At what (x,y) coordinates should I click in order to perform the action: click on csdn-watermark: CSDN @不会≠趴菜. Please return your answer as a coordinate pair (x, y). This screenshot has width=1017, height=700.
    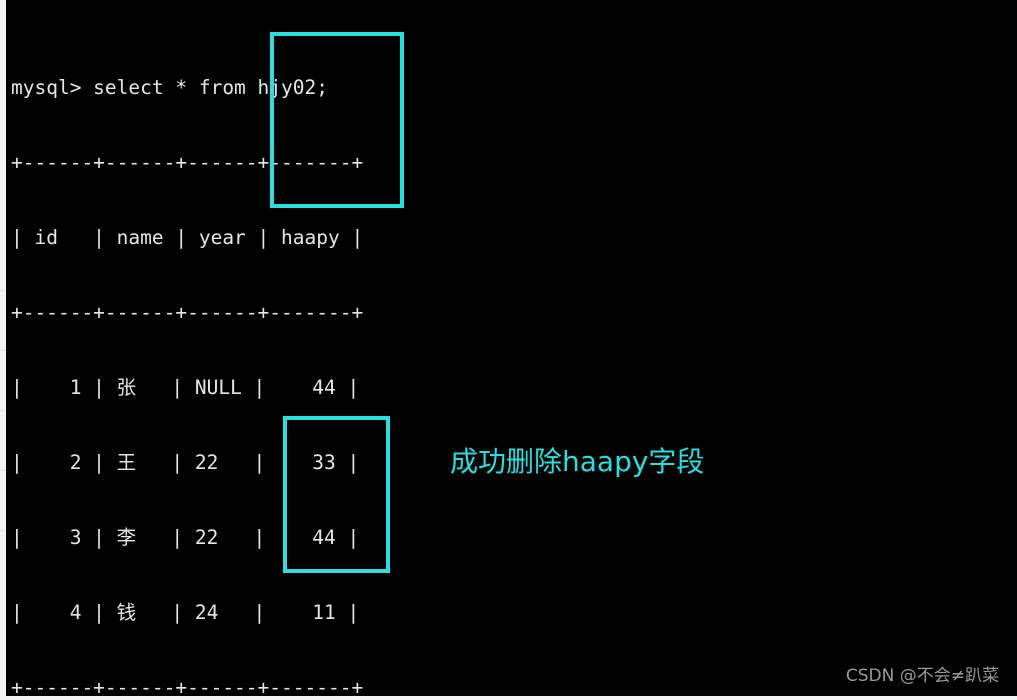
    Looking at the image, I should click on (922, 676).